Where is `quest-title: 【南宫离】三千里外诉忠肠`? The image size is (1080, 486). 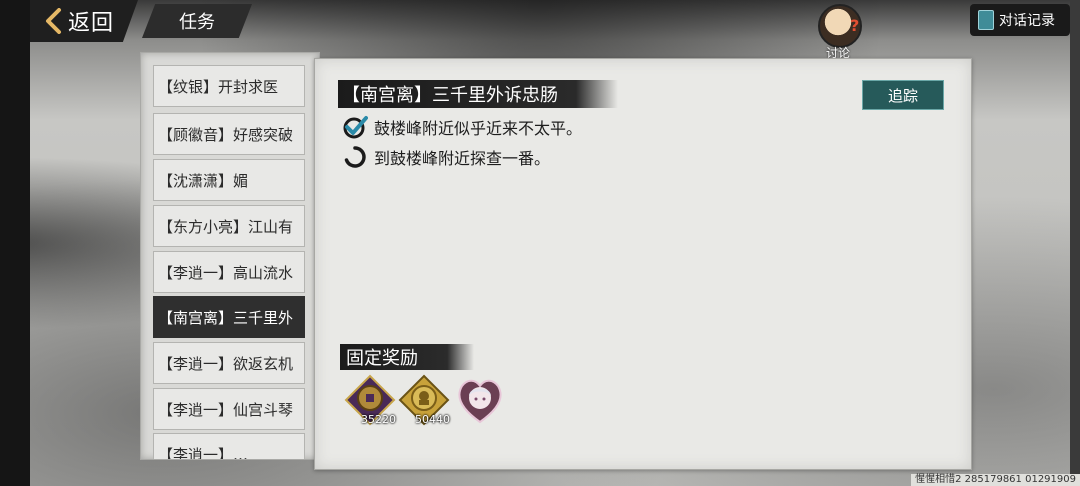 quest-title: 【南宫离】三千里外诉忠肠 is located at coordinates (478, 94).